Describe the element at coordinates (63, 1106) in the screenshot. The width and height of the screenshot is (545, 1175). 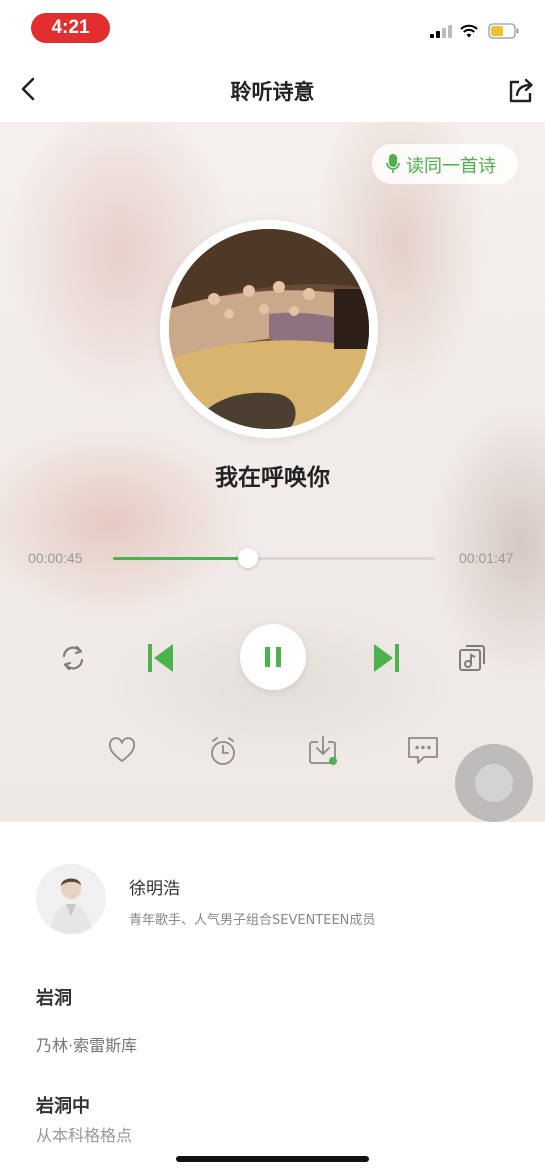
I see `poem-section-title: 岩洞中` at that location.